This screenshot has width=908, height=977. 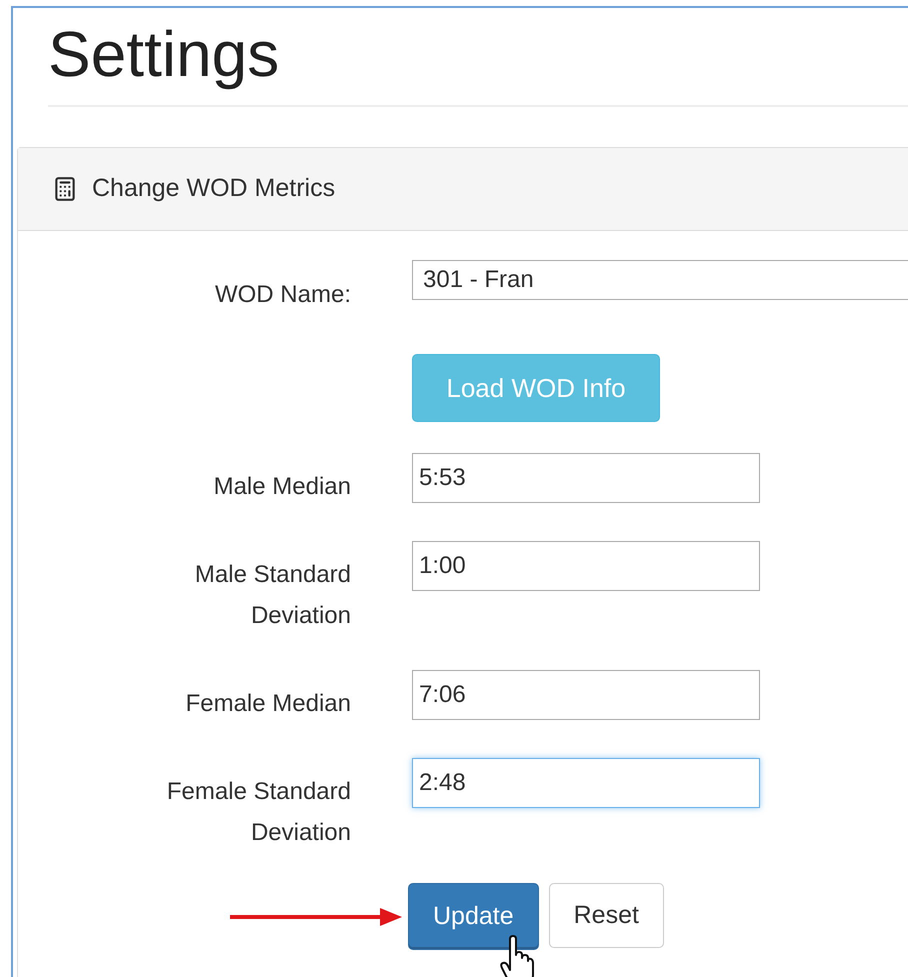 What do you see at coordinates (586, 695) in the screenshot?
I see `input-field: 7:06` at bounding box center [586, 695].